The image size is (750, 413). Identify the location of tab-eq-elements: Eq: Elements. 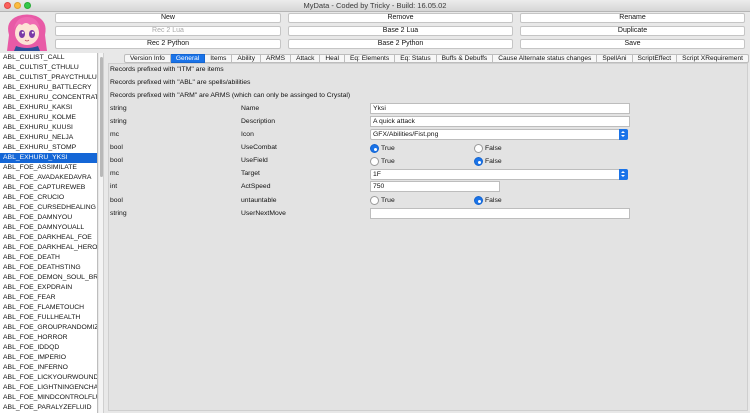
(370, 58).